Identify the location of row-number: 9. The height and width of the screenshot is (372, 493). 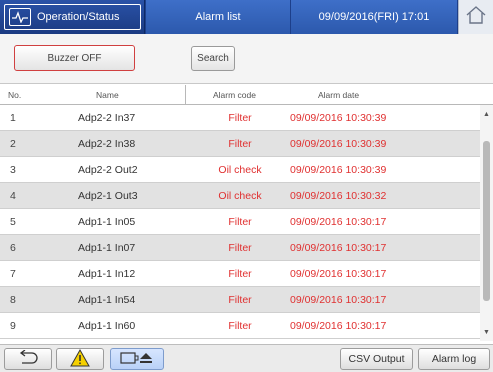
(13, 326).